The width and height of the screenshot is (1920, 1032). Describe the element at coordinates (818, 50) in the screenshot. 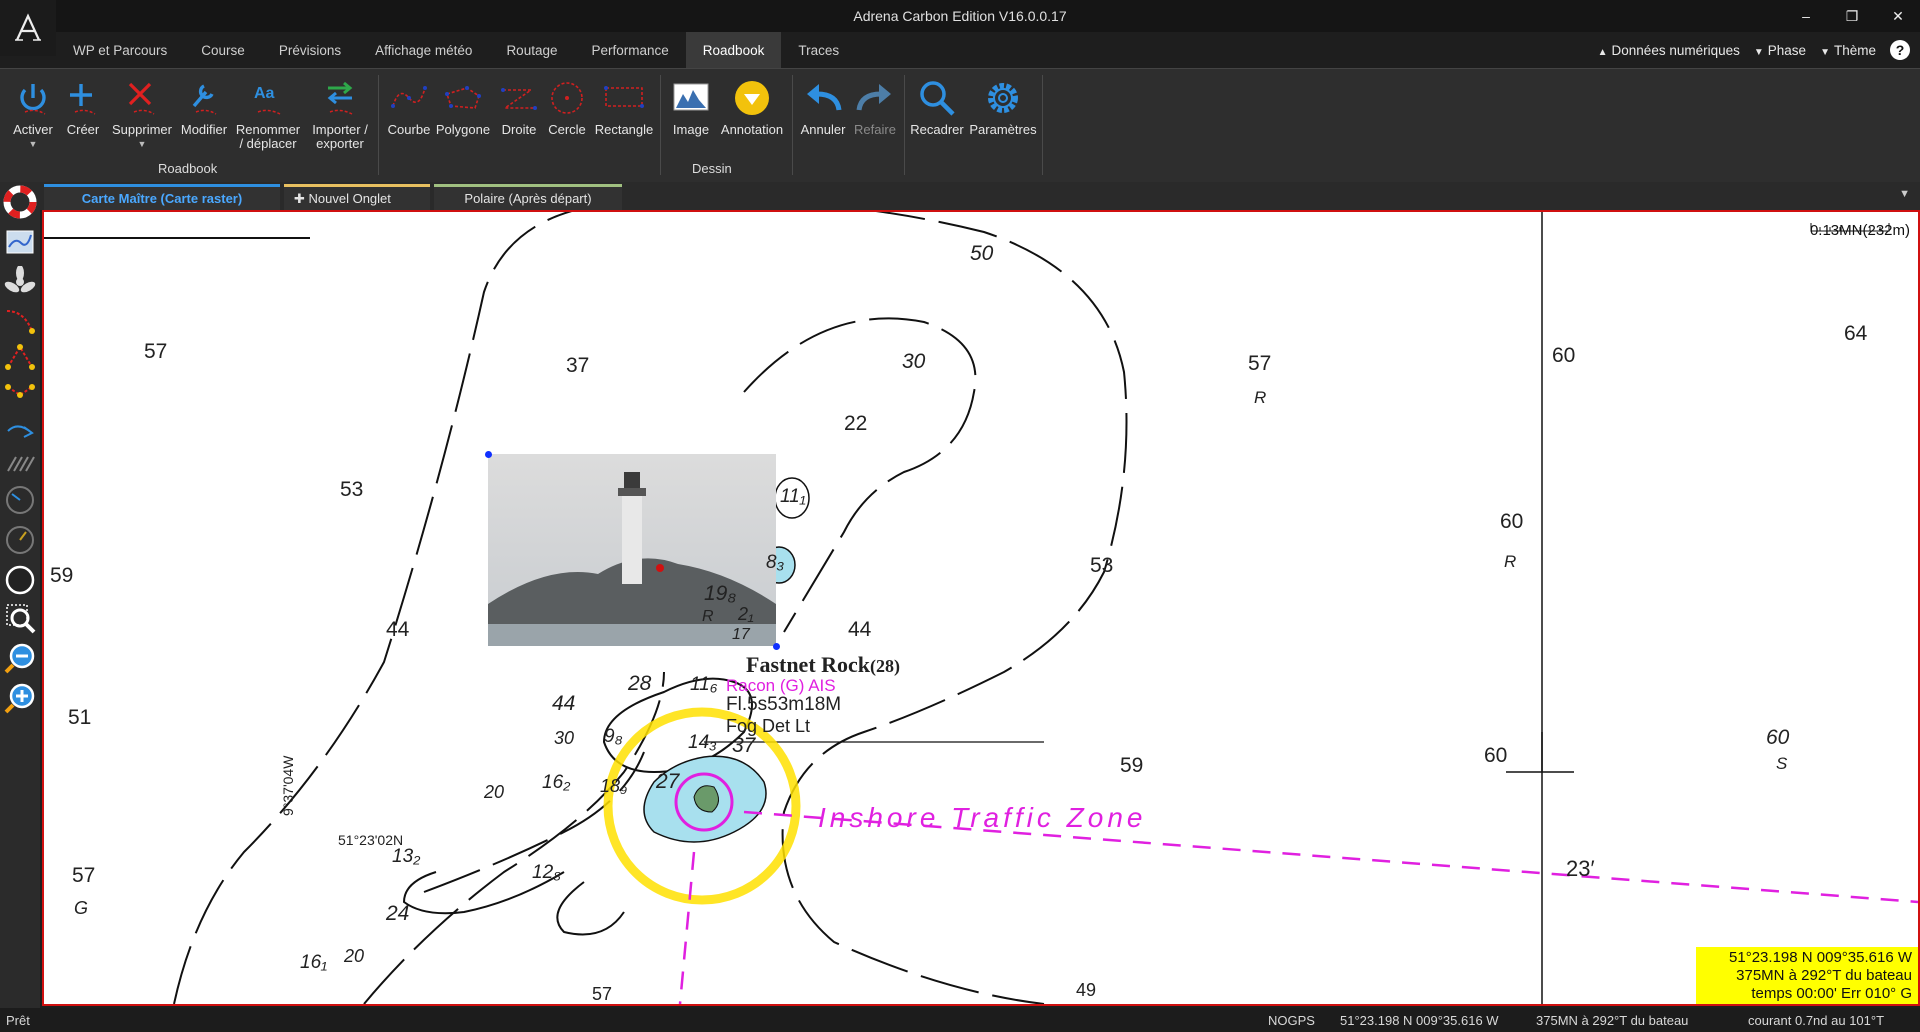

I see `tab-traces: Traces` at that location.